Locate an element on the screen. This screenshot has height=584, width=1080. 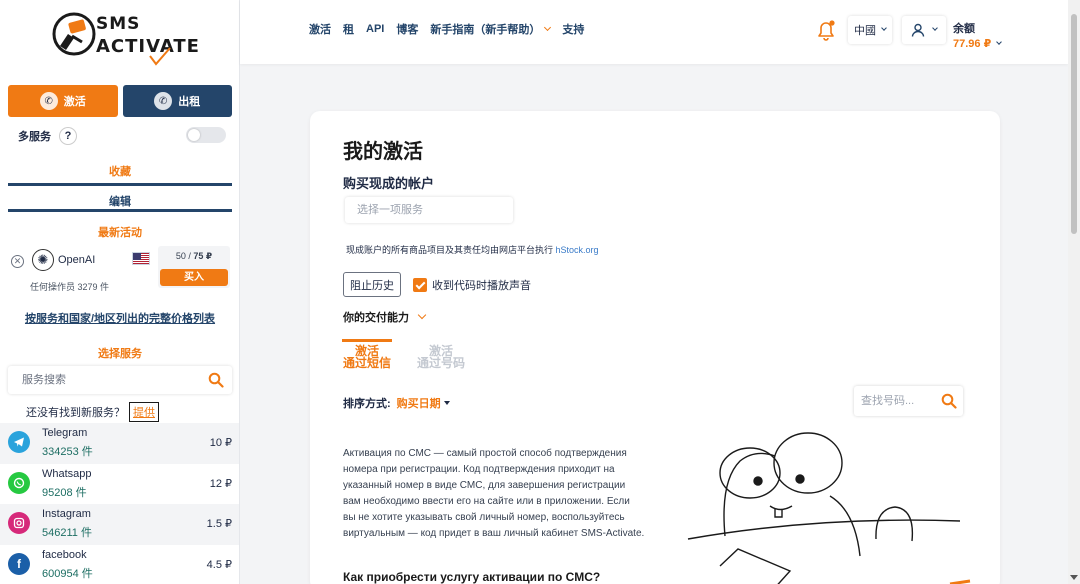
service-price: 4.5 ₽ is located at coordinates (219, 564).